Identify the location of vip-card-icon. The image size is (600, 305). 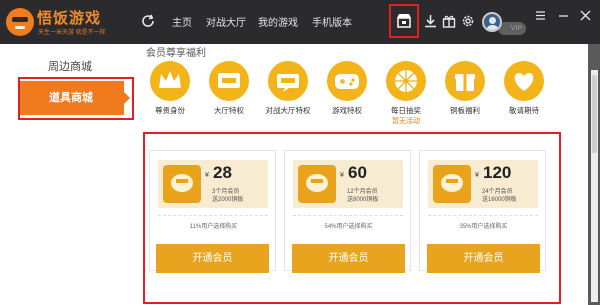
(229, 81).